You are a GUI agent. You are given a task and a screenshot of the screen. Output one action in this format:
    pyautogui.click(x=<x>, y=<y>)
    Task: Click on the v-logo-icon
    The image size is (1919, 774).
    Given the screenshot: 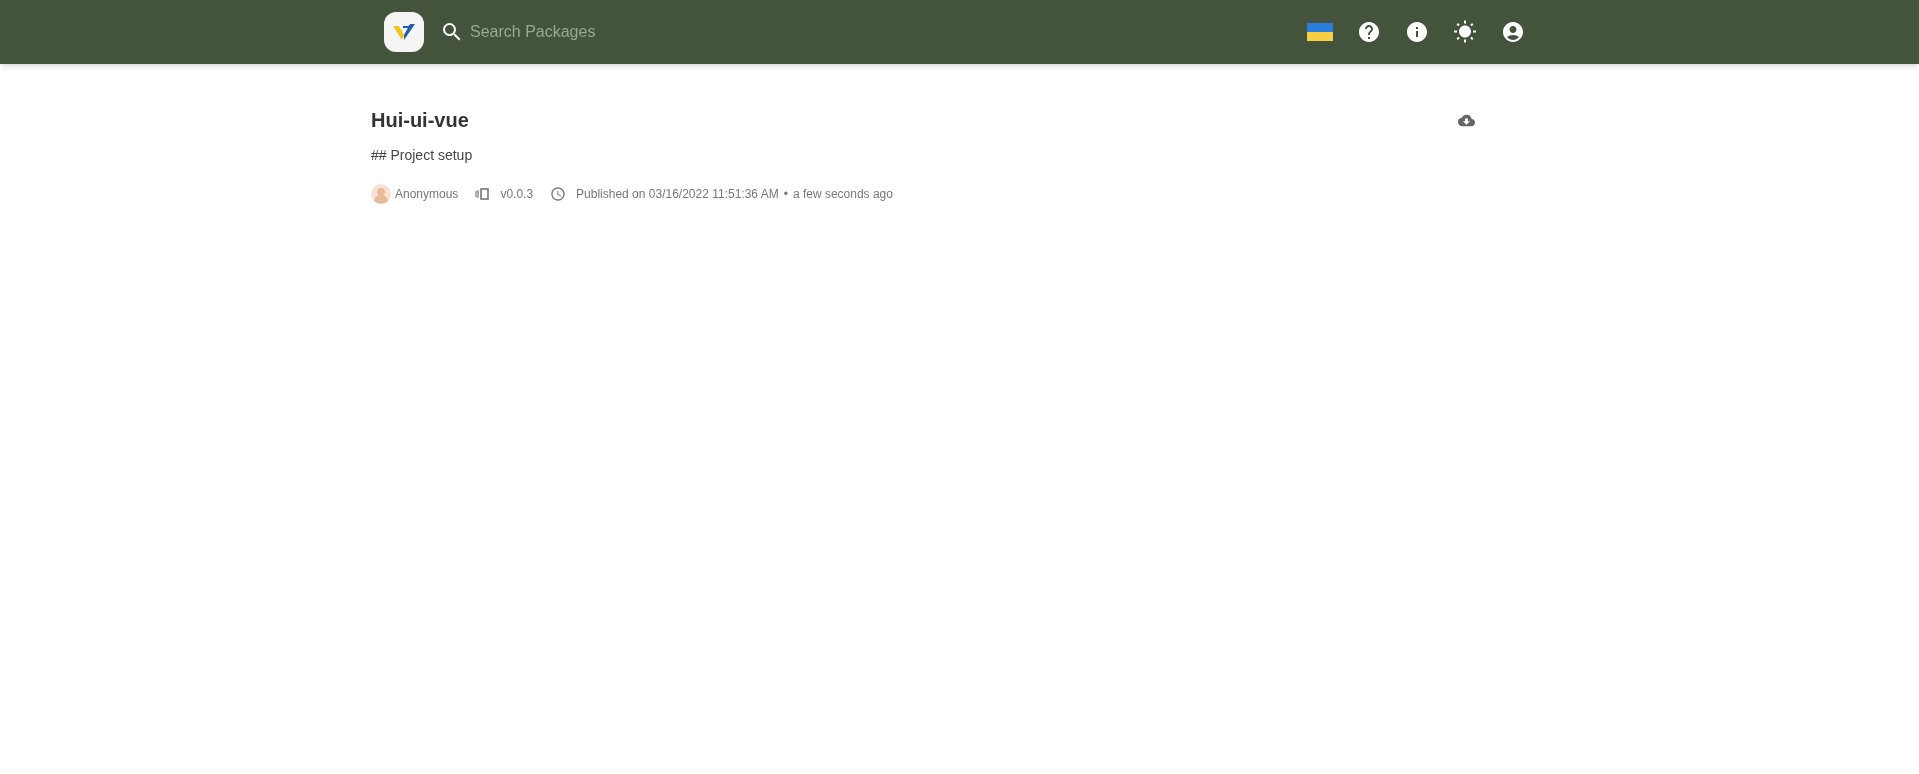 What is the action you would take?
    pyautogui.click(x=404, y=32)
    